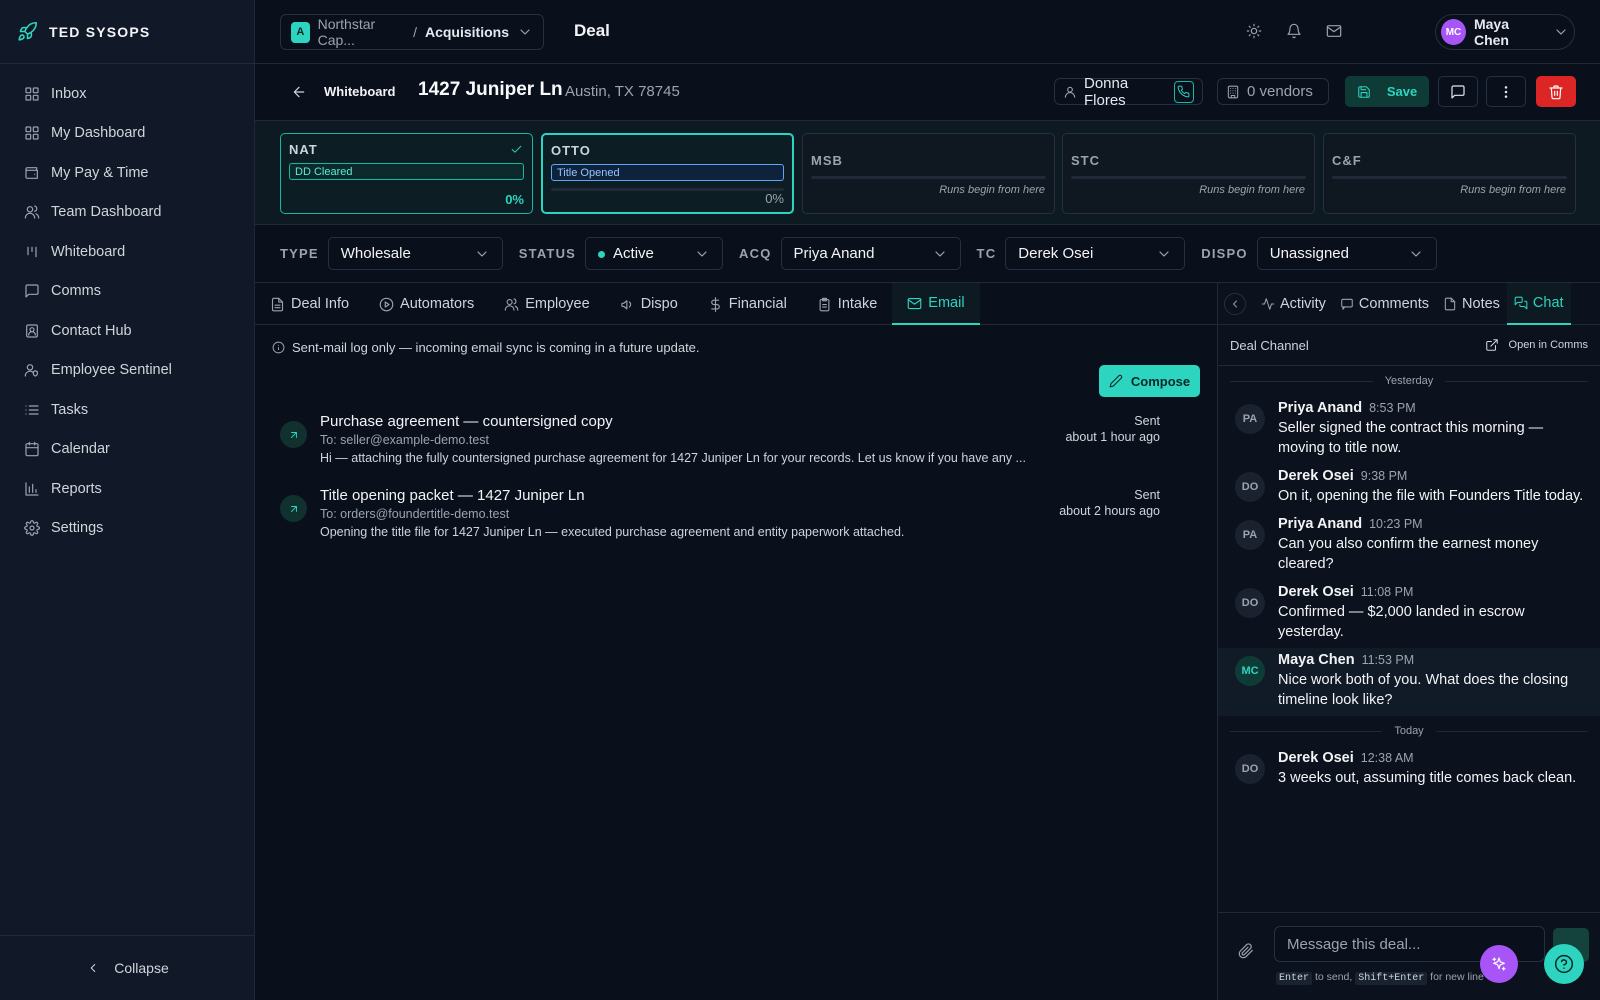  What do you see at coordinates (1505, 32) in the screenshot?
I see `user-menu: MC Maya Chen` at bounding box center [1505, 32].